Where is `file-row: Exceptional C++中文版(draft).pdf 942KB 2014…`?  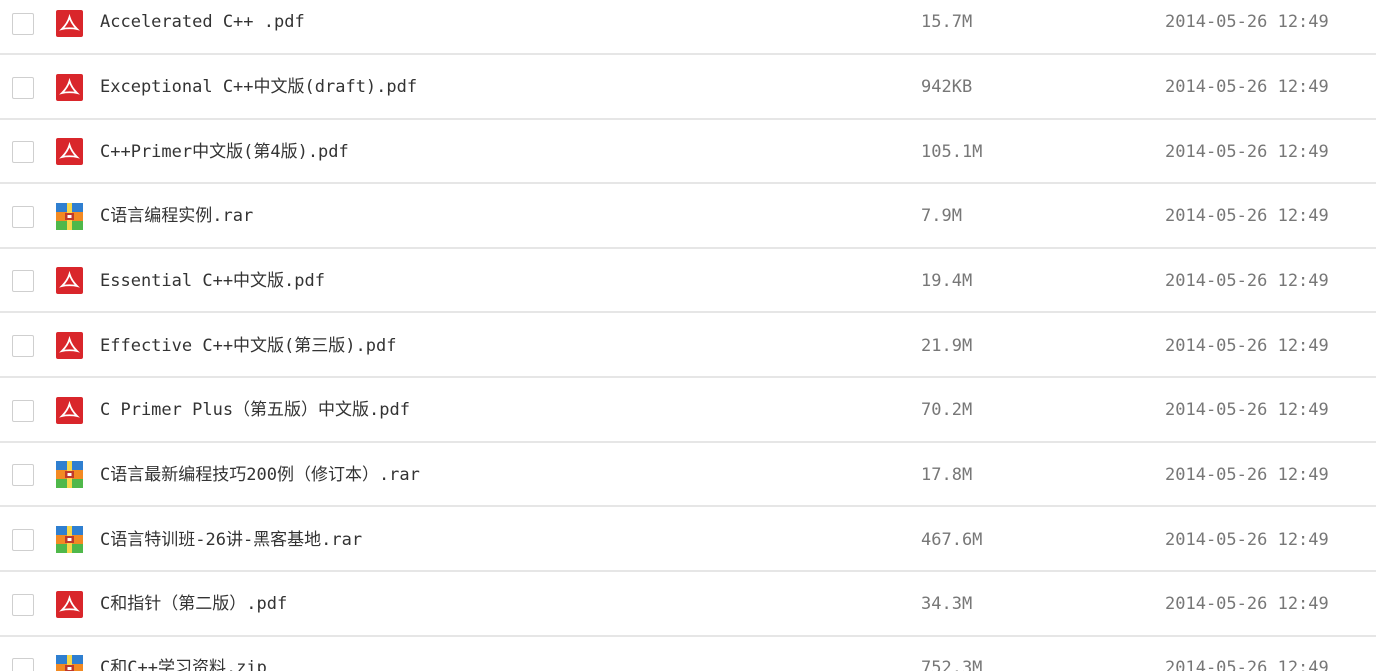
file-row: Exceptional C++中文版(draft).pdf 942KB 2014… is located at coordinates (688, 88).